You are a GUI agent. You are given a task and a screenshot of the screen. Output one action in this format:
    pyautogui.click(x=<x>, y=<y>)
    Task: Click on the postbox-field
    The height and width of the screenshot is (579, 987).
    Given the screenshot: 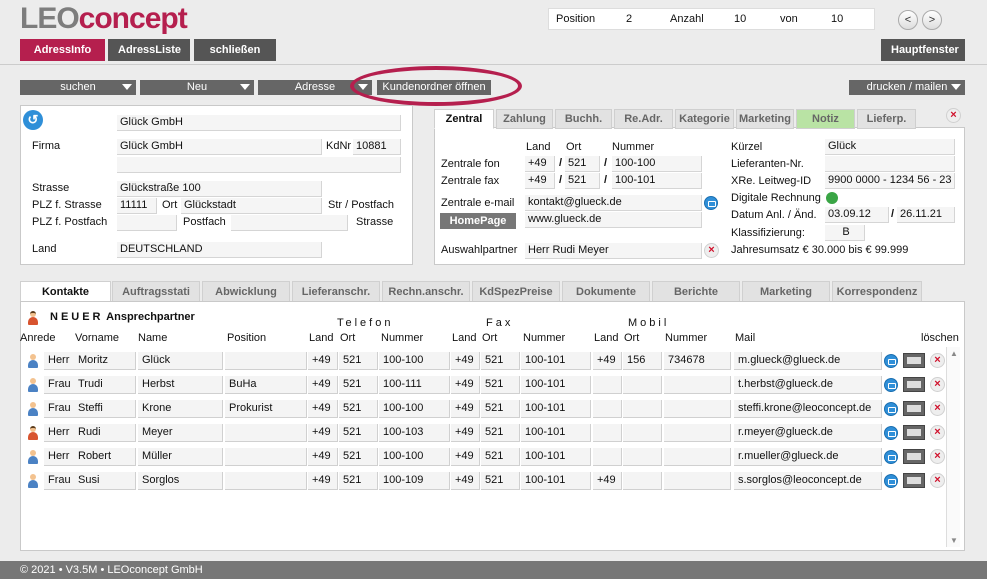 What is the action you would take?
    pyautogui.click(x=289, y=223)
    